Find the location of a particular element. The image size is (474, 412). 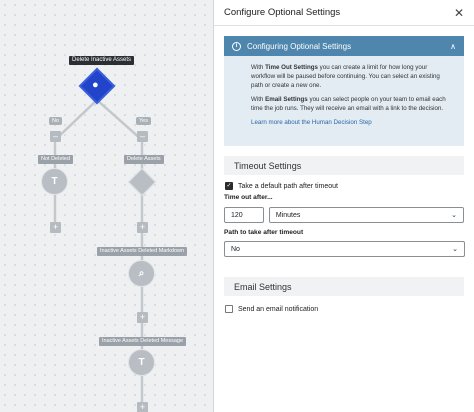

default-path-label: Take a default path after timeout is located at coordinates (288, 186).